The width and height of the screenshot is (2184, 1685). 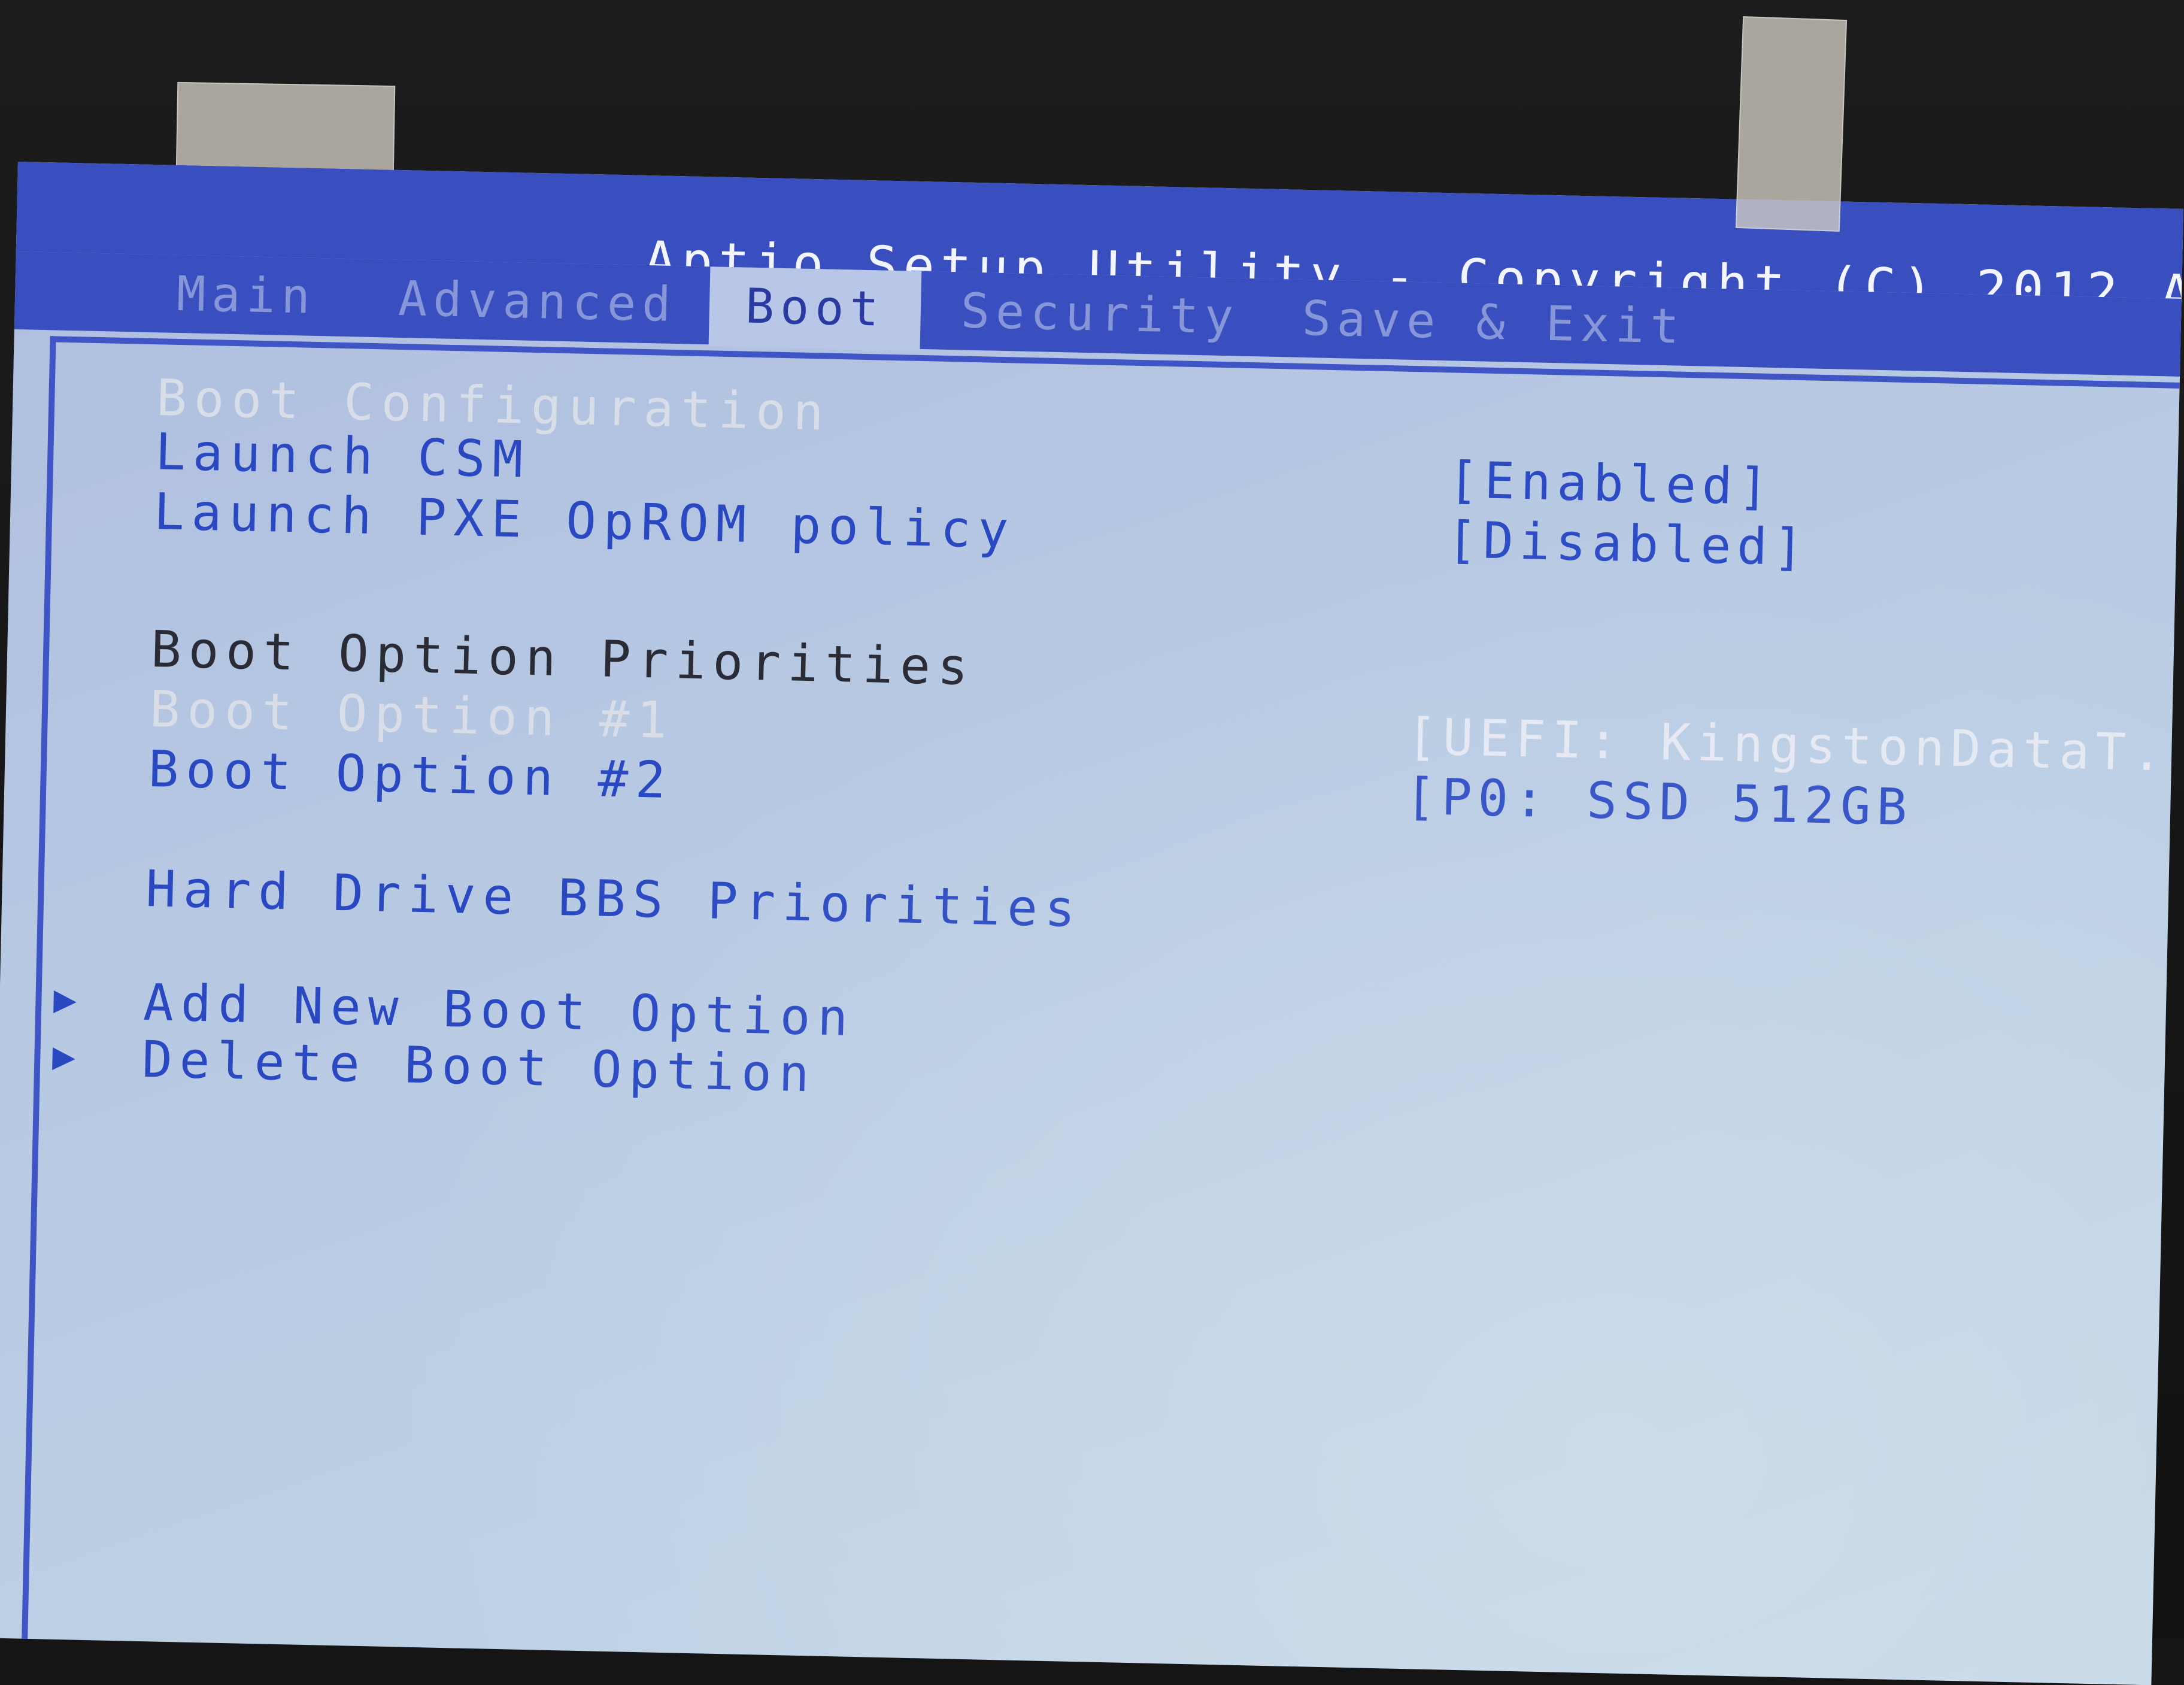 What do you see at coordinates (411, 775) in the screenshot?
I see `boot-option-2-label: Boot Option #2` at bounding box center [411, 775].